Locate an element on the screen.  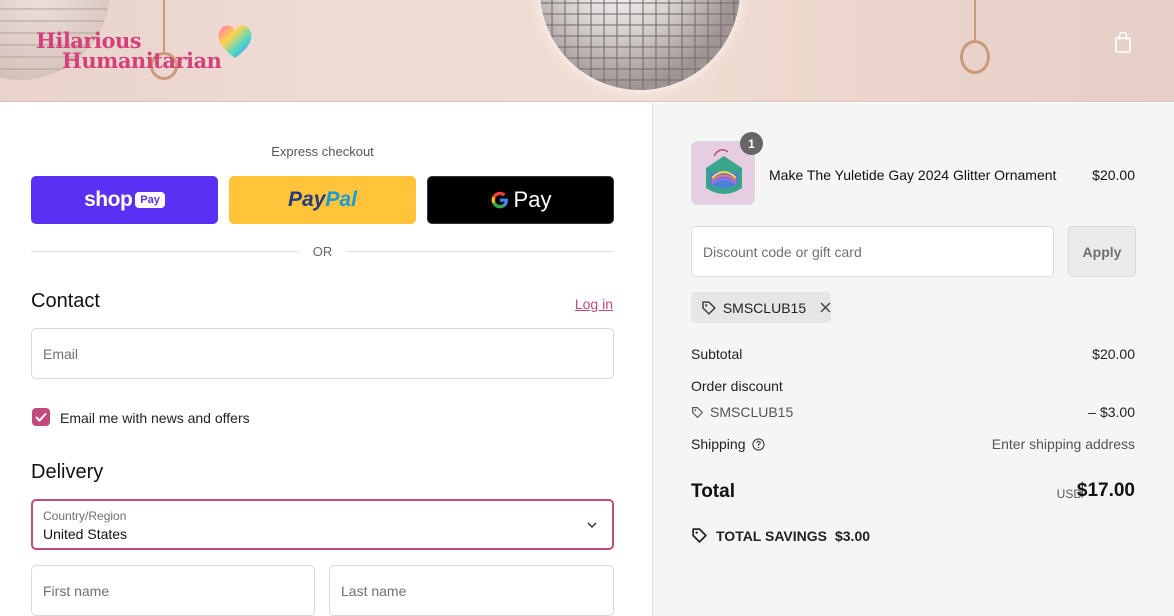
first-name-field is located at coordinates (173, 590).